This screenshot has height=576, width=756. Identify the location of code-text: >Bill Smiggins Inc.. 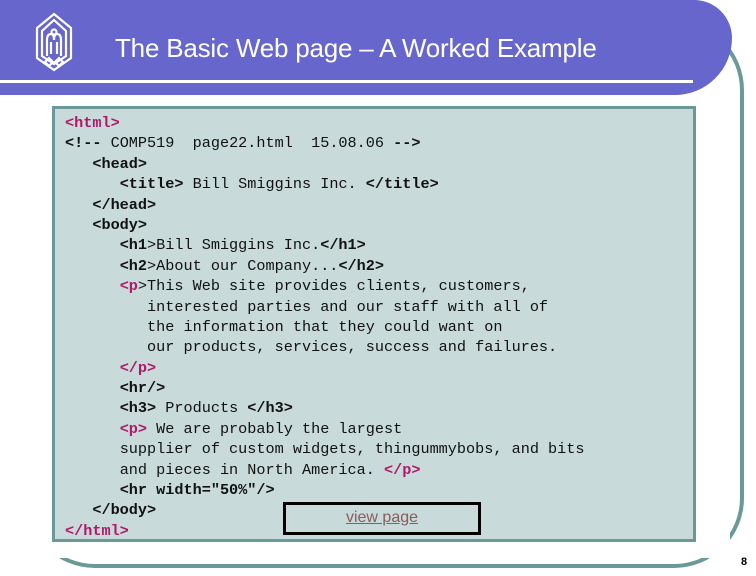
(234, 245).